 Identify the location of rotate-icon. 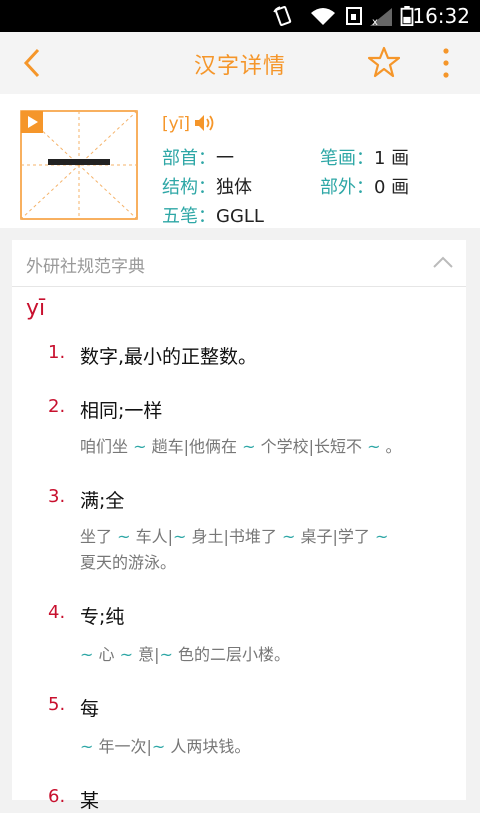
(282, 16).